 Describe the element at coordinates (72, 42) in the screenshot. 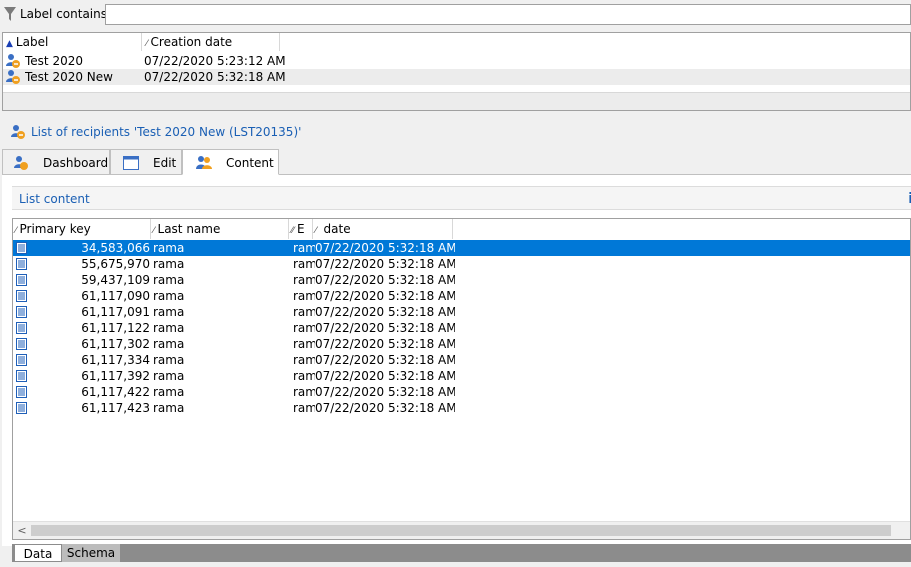

I see `column-header-label: ▲ Label` at that location.